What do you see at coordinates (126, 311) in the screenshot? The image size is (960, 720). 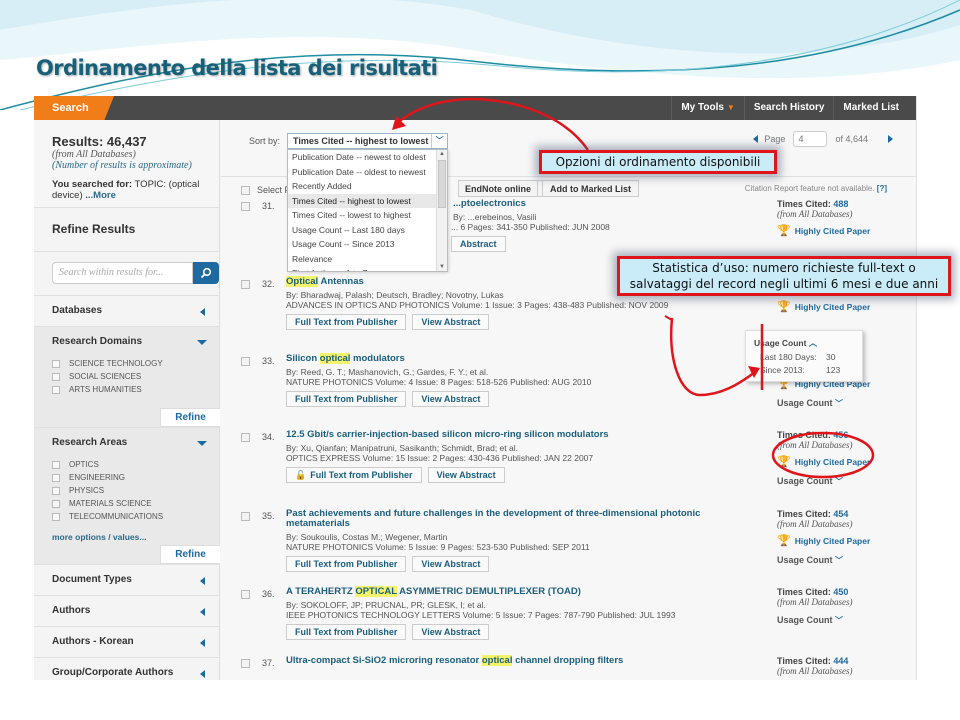 I see `facet-databases: Databases` at bounding box center [126, 311].